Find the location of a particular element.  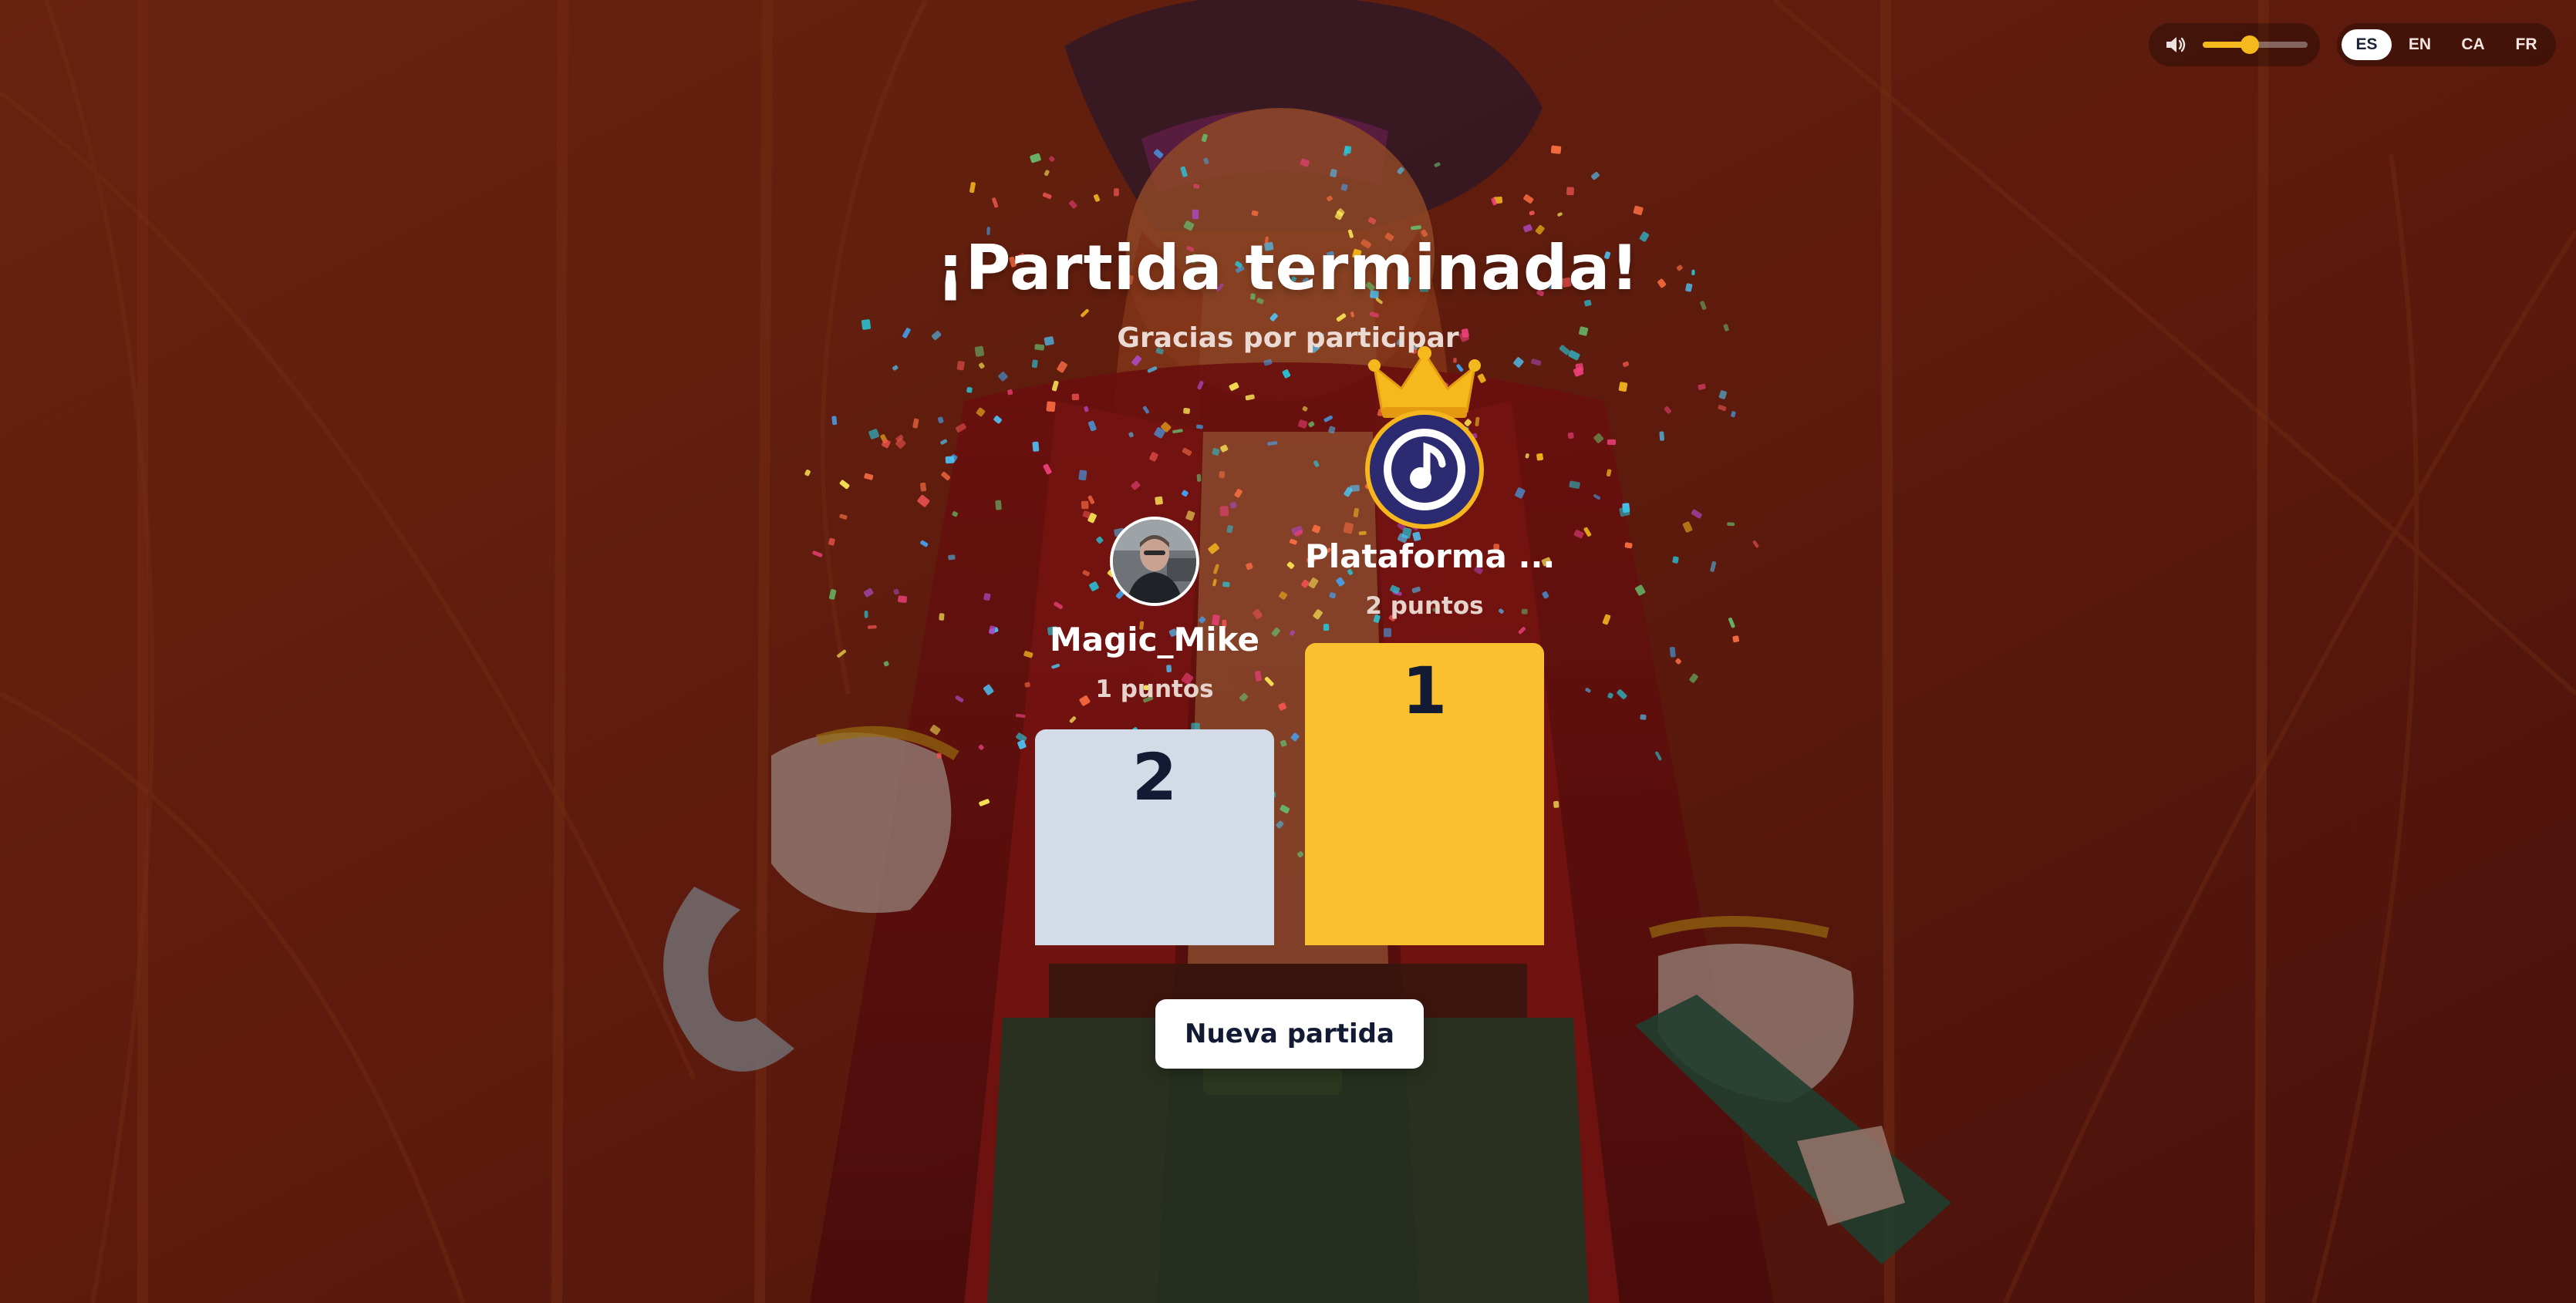

volume-control is located at coordinates (2234, 44).